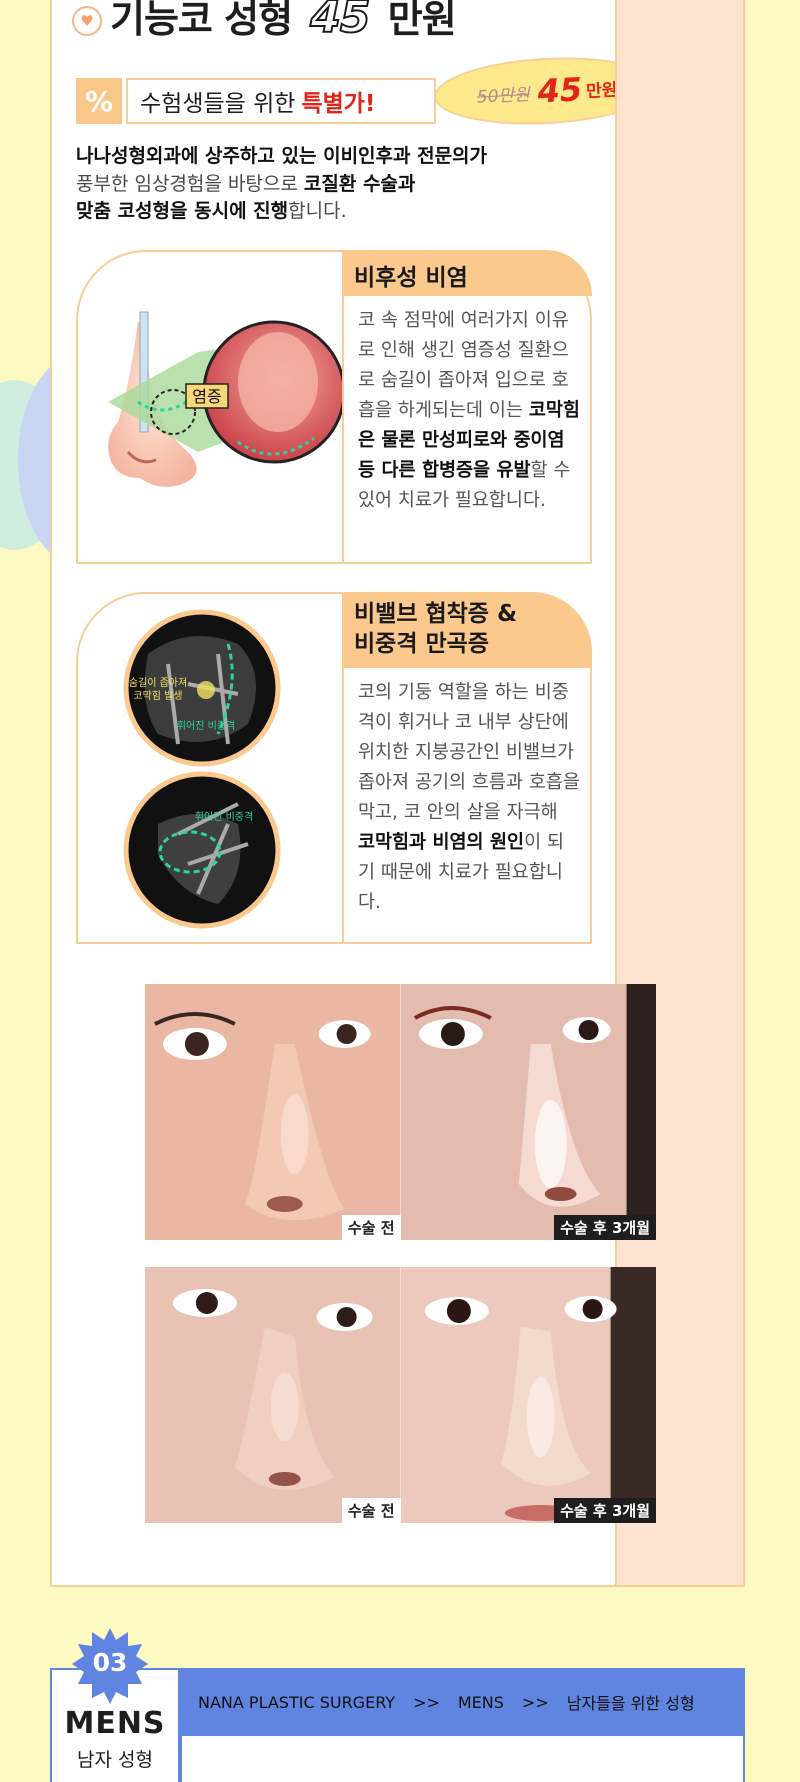 The width and height of the screenshot is (800, 1782). What do you see at coordinates (182, 211) in the screenshot?
I see `intro-line-bold: 맞춤 코성형을 동시에 진행` at bounding box center [182, 211].